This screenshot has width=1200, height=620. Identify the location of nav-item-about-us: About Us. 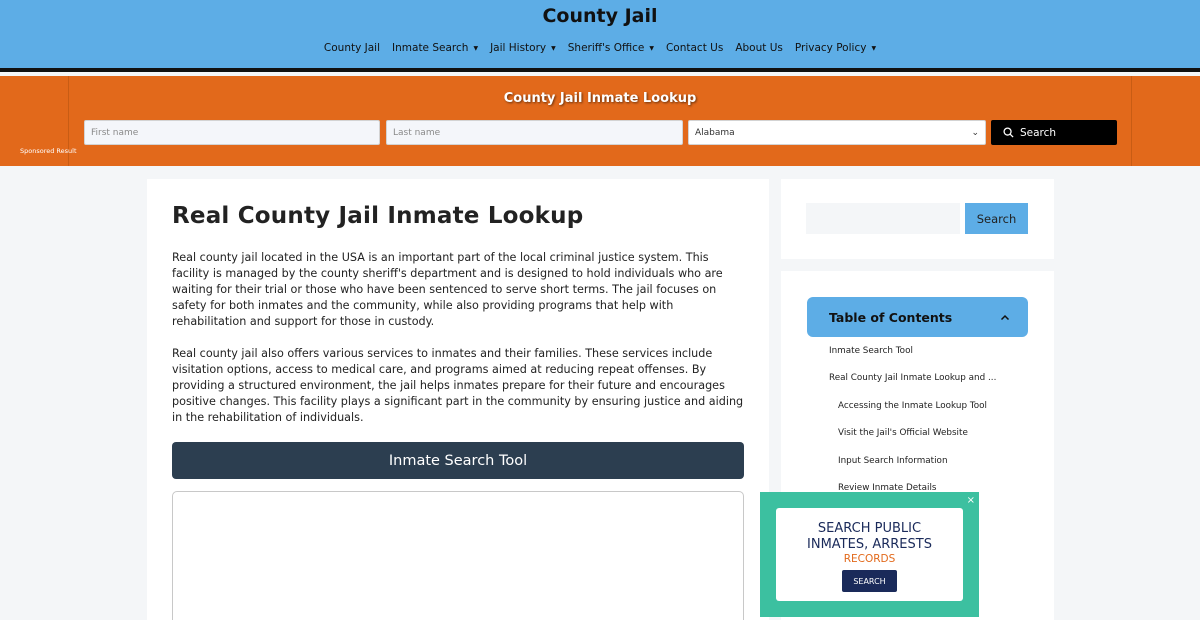
(759, 48).